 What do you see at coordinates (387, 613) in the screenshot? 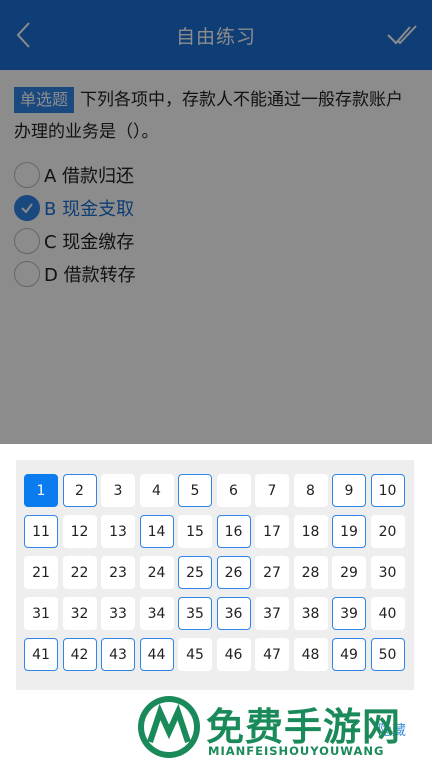
I see `question-number-40: 40` at bounding box center [387, 613].